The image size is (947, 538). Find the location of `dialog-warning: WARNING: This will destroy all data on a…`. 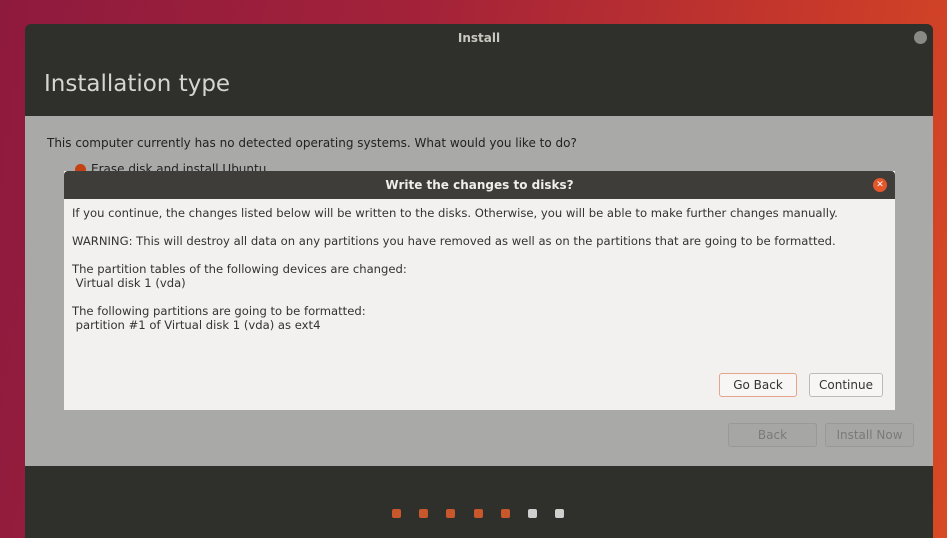

dialog-warning: WARNING: This will destroy all data on a… is located at coordinates (454, 241).